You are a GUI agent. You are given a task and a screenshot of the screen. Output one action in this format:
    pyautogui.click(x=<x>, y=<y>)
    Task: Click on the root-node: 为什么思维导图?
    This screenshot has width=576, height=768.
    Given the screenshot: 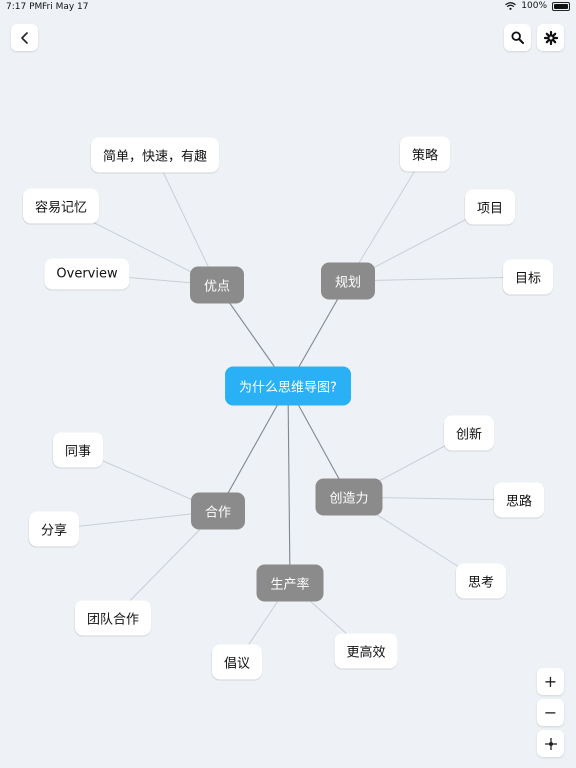 What is the action you would take?
    pyautogui.click(x=288, y=386)
    